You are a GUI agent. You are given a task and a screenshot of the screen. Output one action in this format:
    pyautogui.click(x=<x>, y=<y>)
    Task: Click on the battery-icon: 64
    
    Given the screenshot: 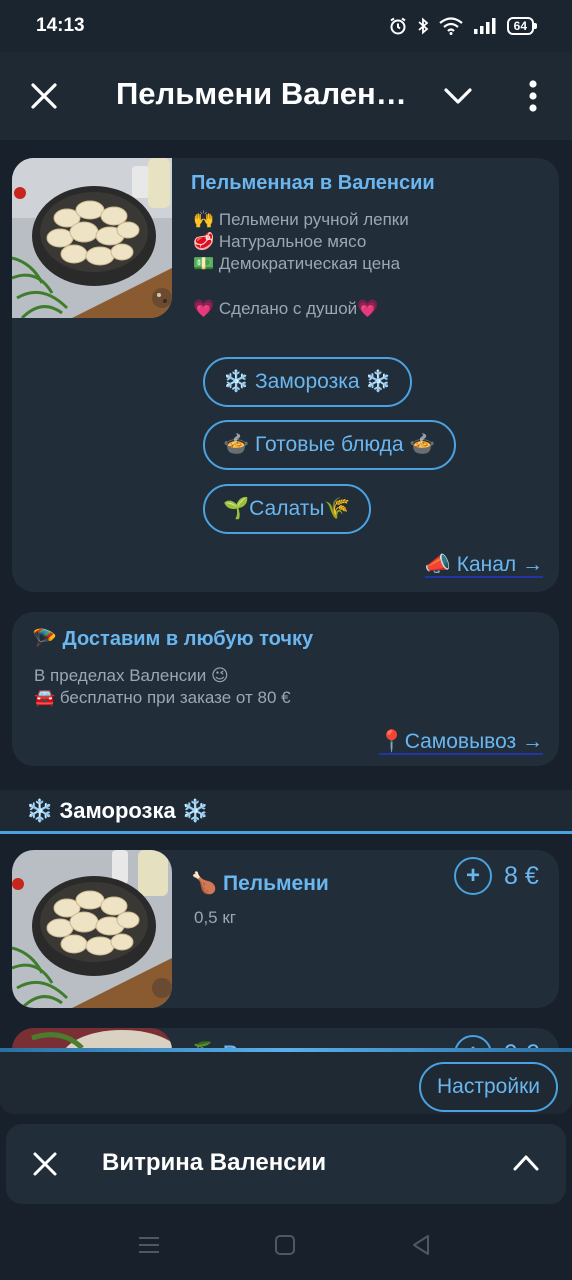 What is the action you would take?
    pyautogui.click(x=522, y=26)
    